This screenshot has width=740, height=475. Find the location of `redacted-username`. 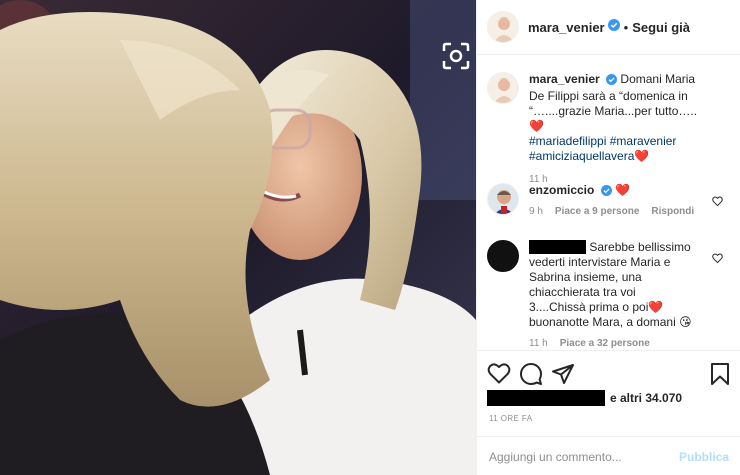

redacted-username is located at coordinates (557, 247).